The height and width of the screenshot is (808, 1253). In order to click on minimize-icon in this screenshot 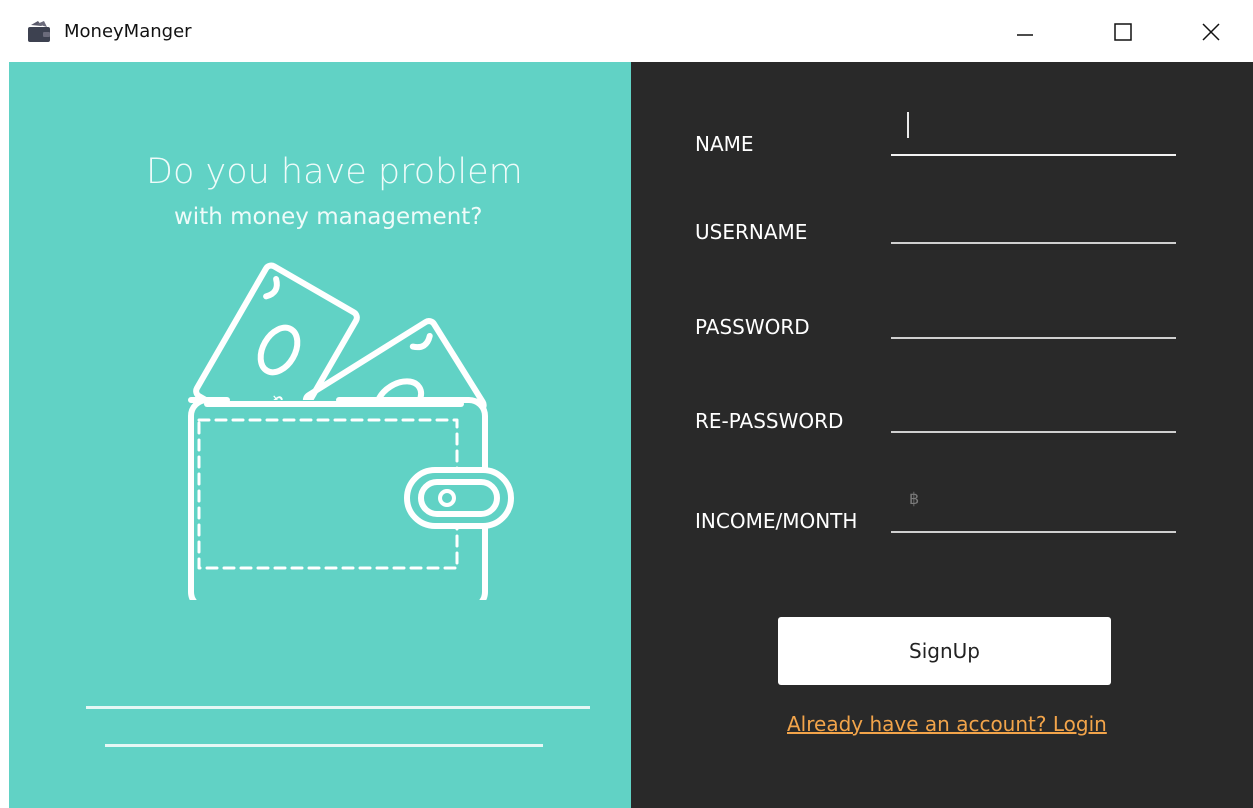, I will do `click(1025, 35)`.